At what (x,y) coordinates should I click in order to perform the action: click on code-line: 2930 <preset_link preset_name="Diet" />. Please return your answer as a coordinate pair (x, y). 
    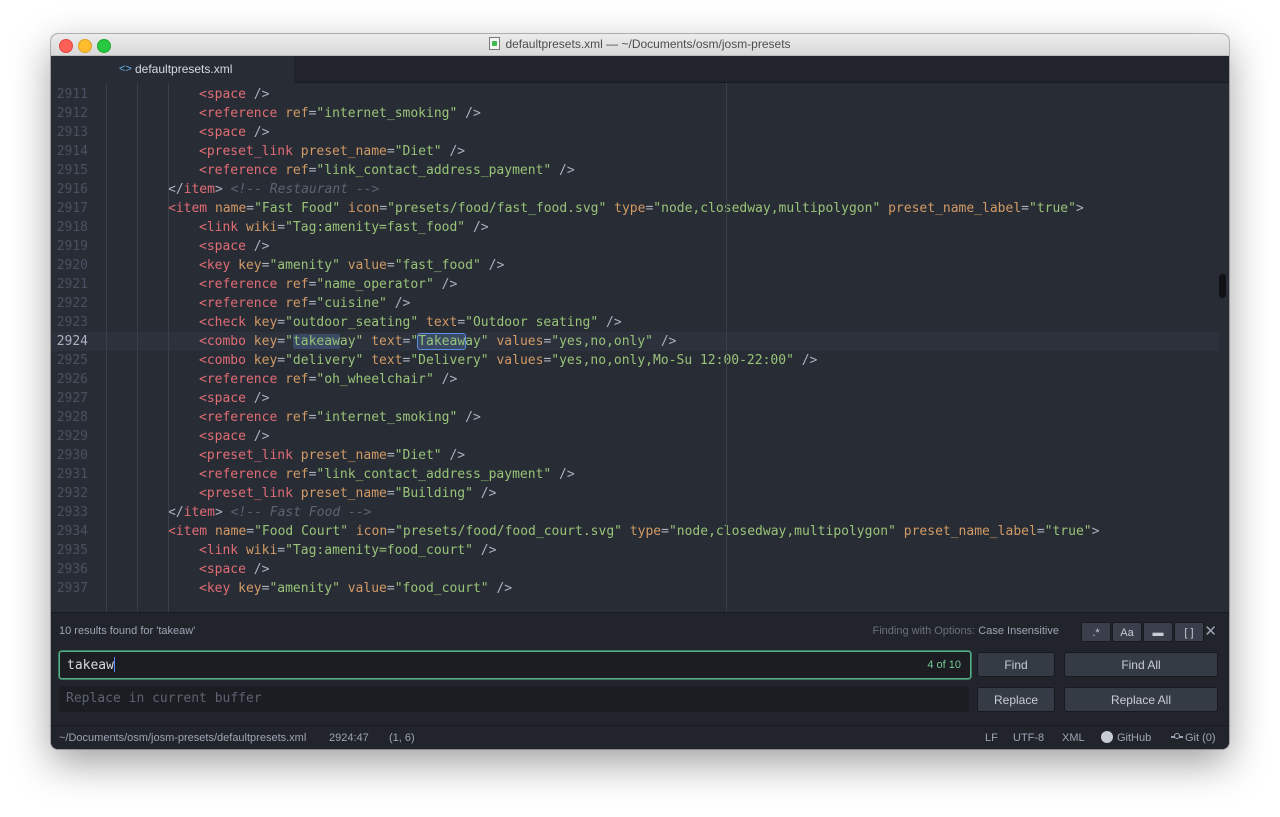
    Looking at the image, I should click on (635, 455).